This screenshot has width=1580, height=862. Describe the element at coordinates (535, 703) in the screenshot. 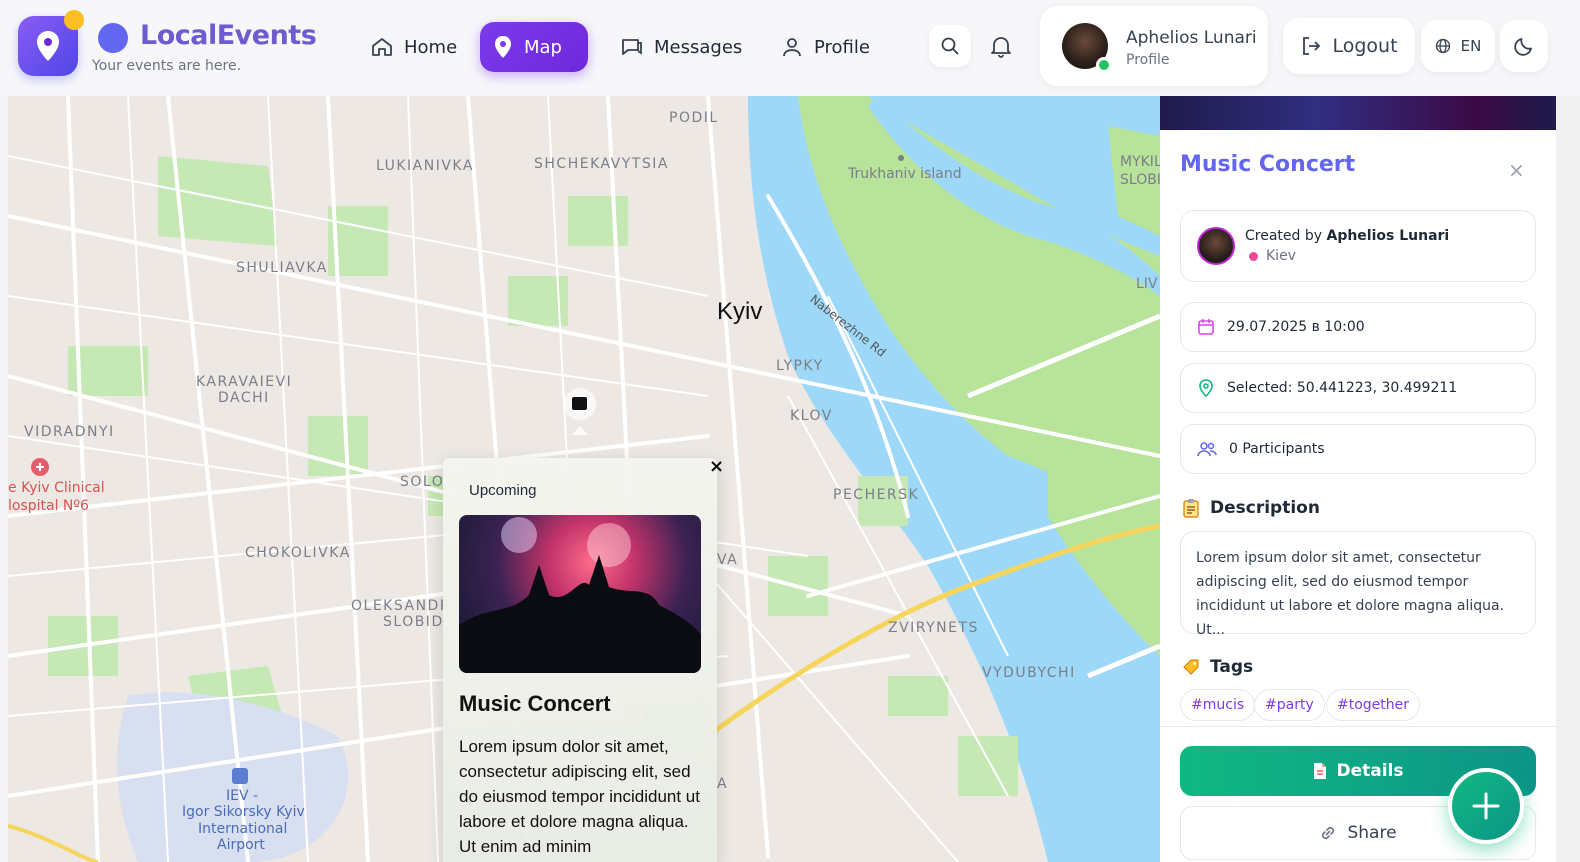

I see `popup-title: Music Concert` at that location.